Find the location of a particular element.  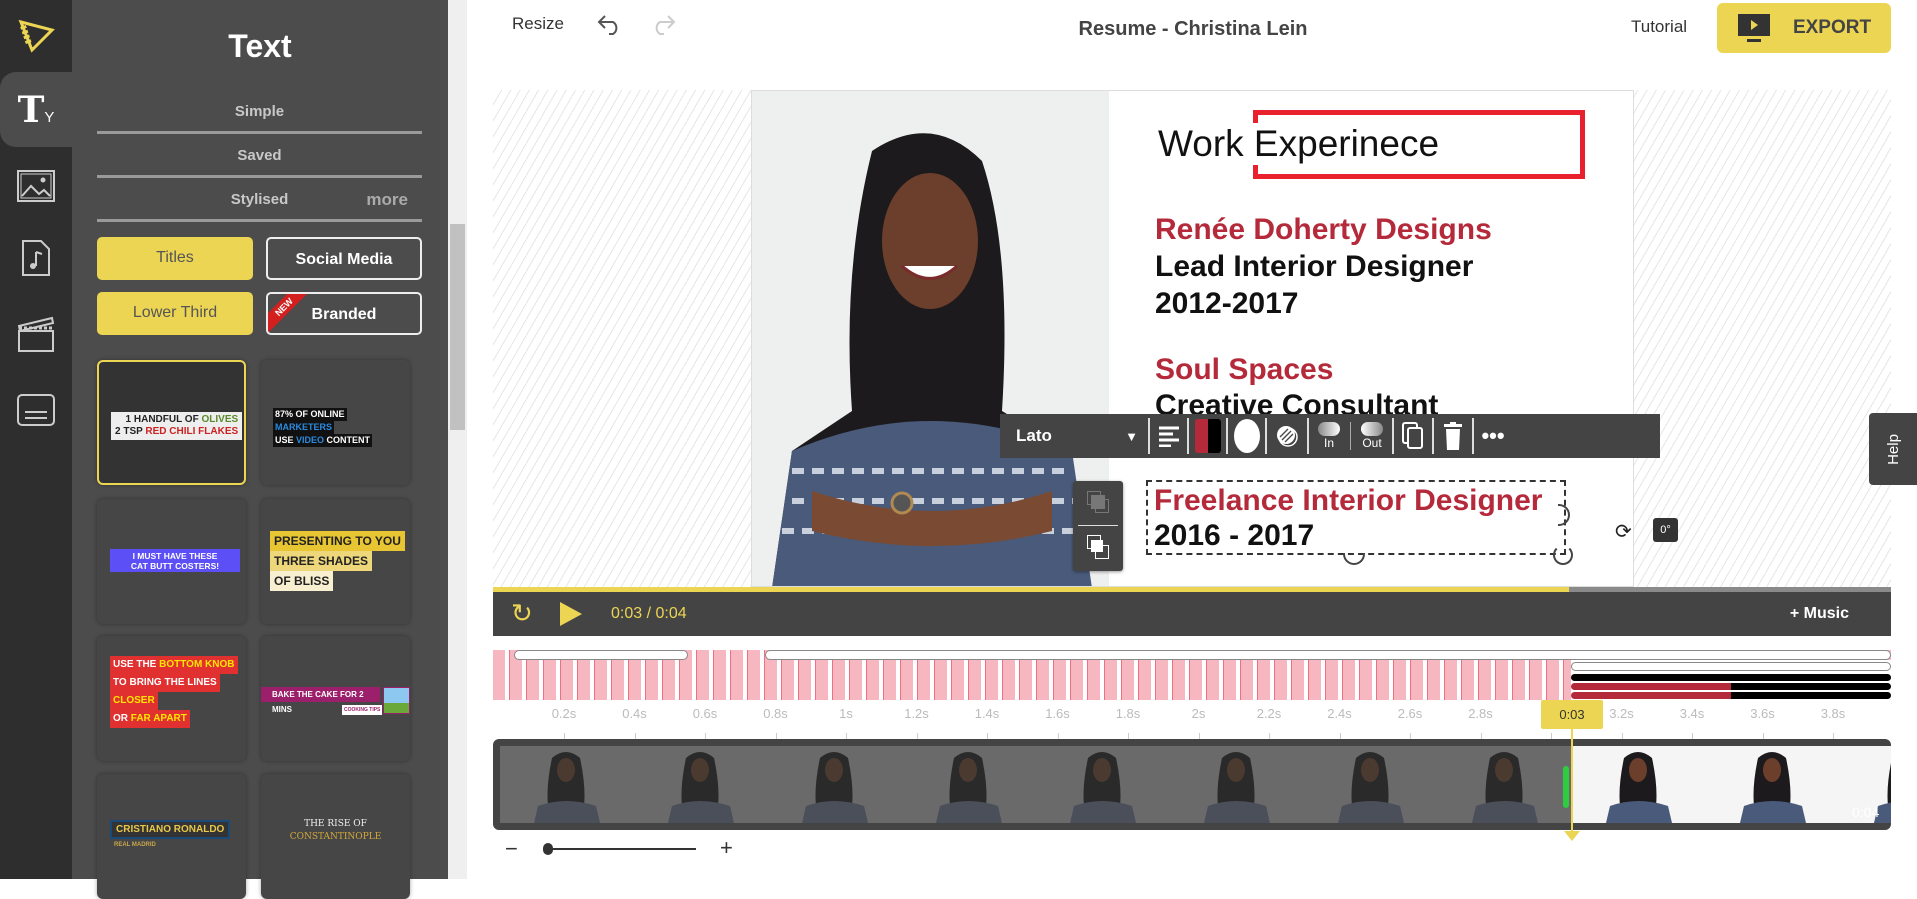

rotation-badge: 0° is located at coordinates (1665, 530).